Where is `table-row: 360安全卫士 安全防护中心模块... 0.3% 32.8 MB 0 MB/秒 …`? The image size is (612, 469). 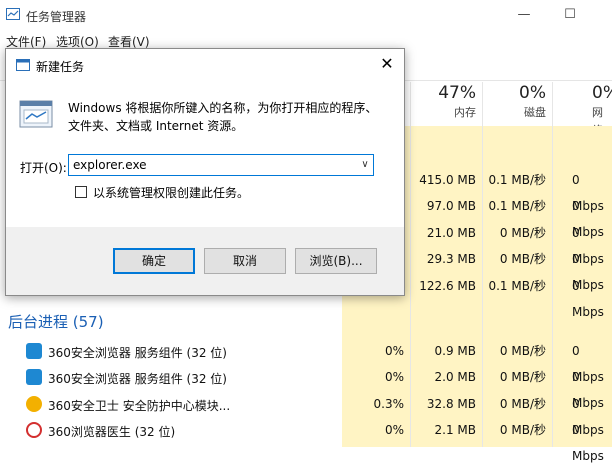
table-row: 360安全卫士 安全防护中心模块... 0.3% 32.8 MB 0 MB/秒 … is located at coordinates (306, 414).